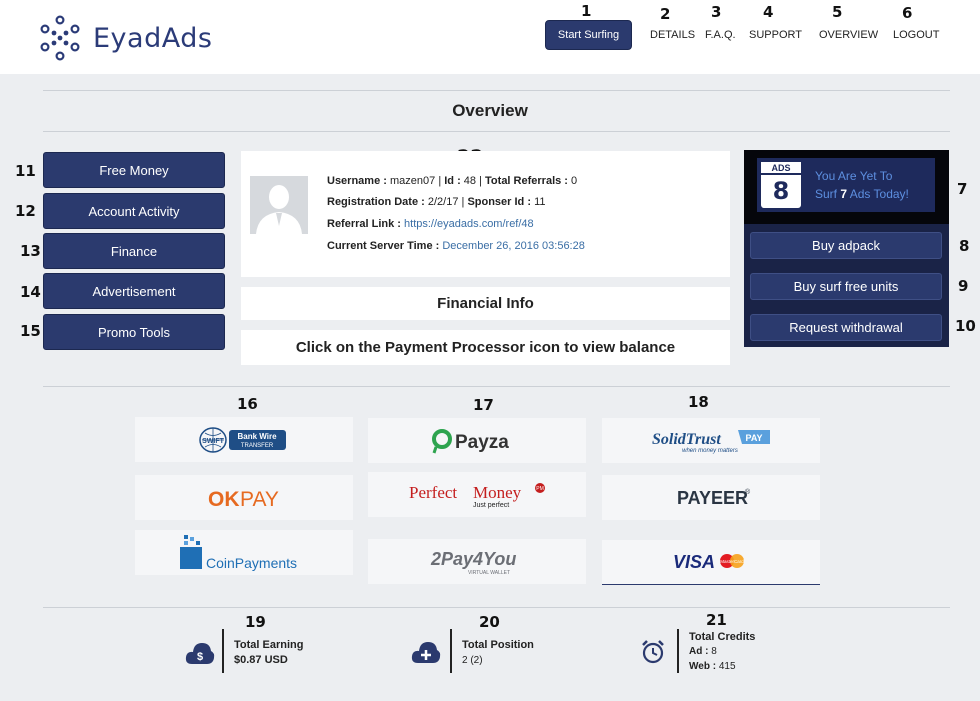 Image resolution: width=980 pixels, height=701 pixels. I want to click on ads-status-box: ADS 8 You Are Yet To Surf 7 Ads Today!, so click(846, 187).